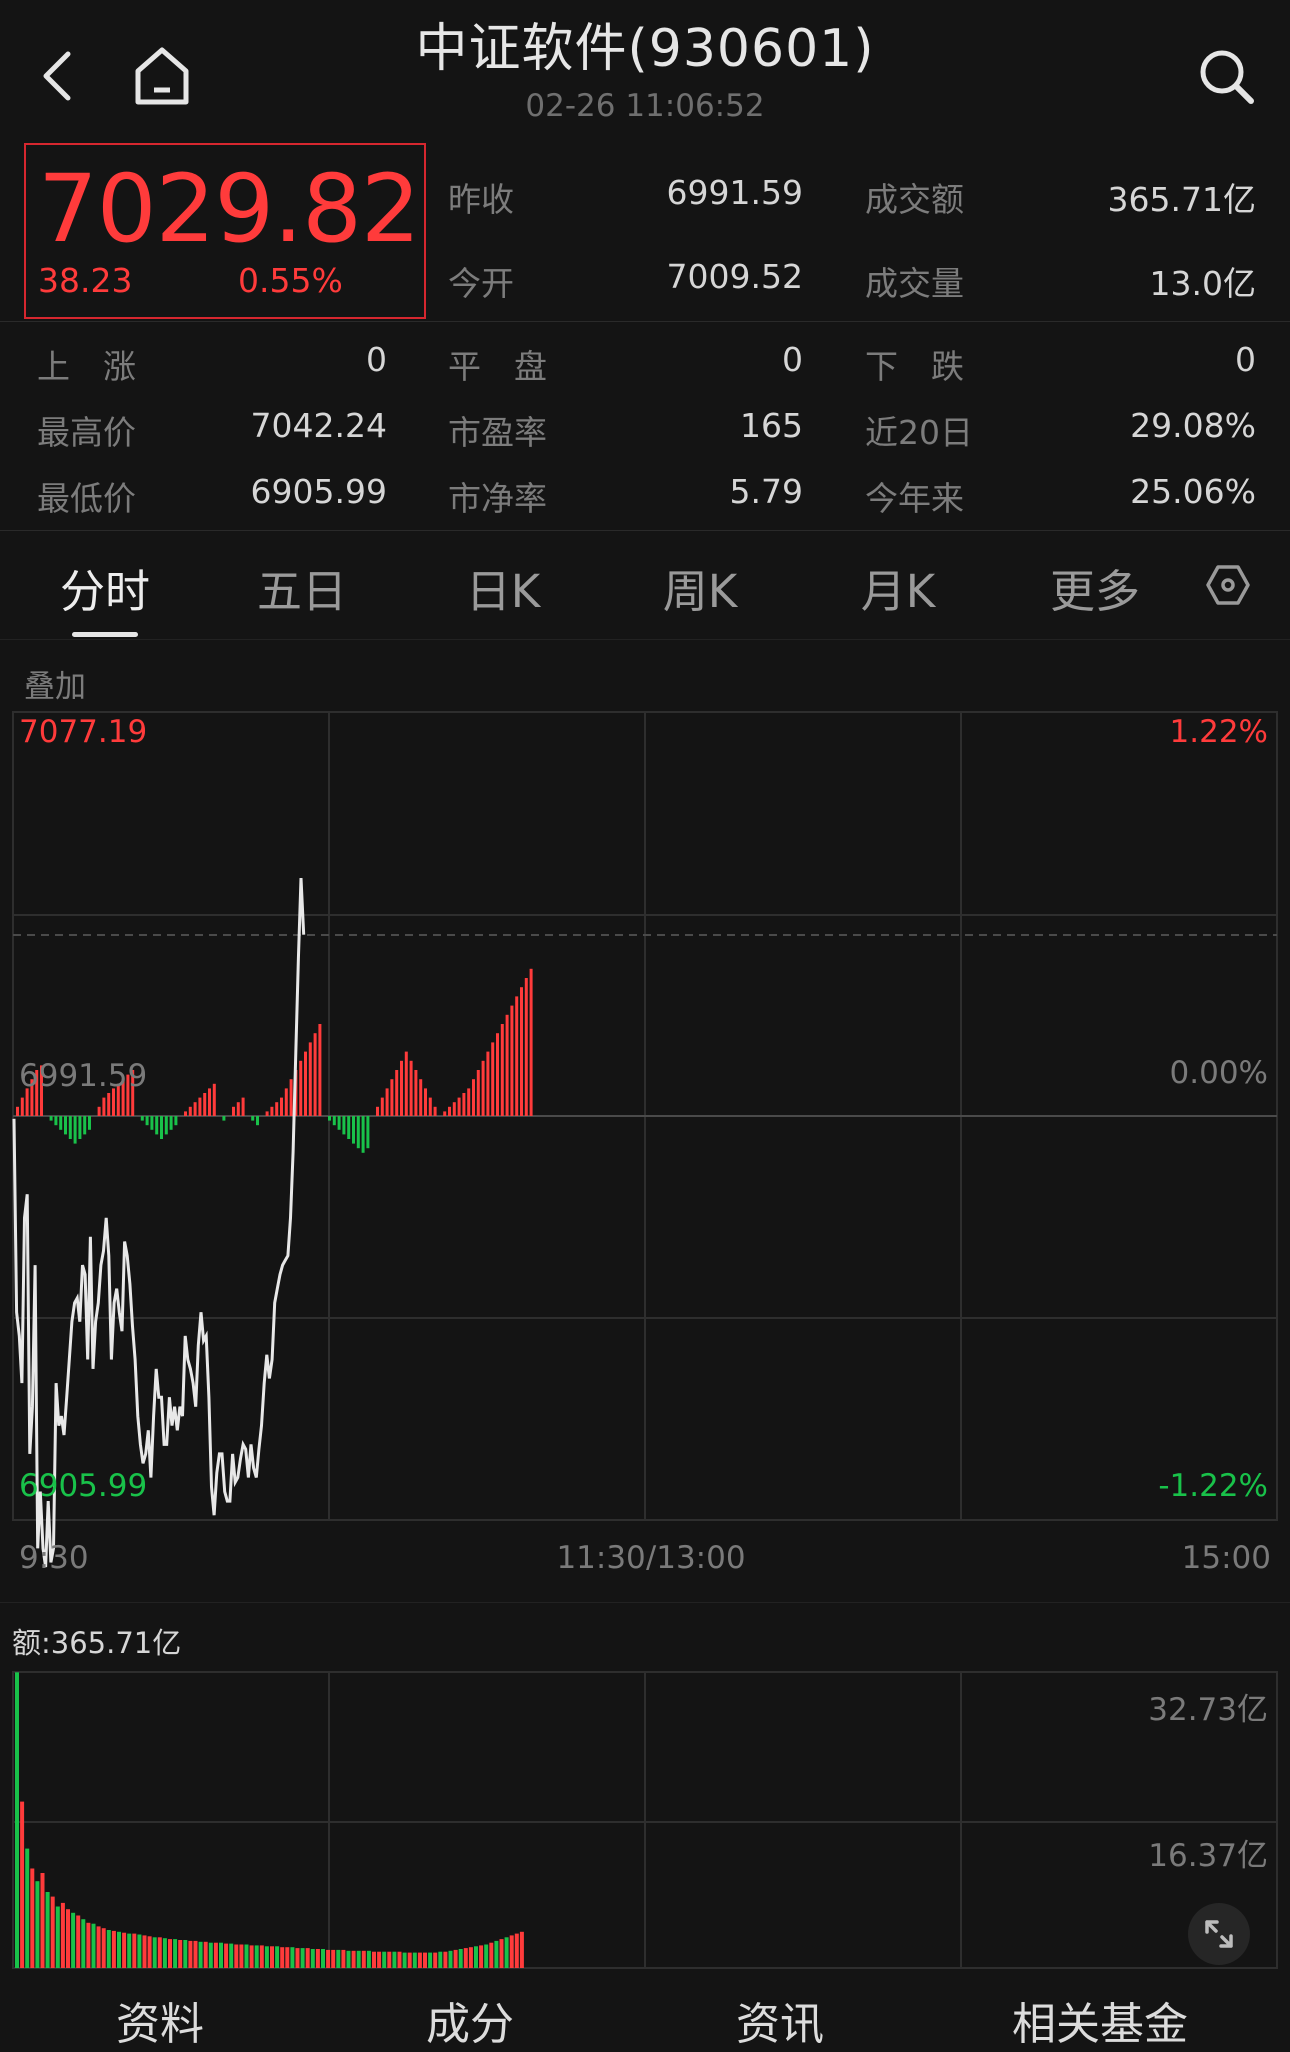  What do you see at coordinates (302, 587) in the screenshot?
I see `tab-five-day: 五日` at bounding box center [302, 587].